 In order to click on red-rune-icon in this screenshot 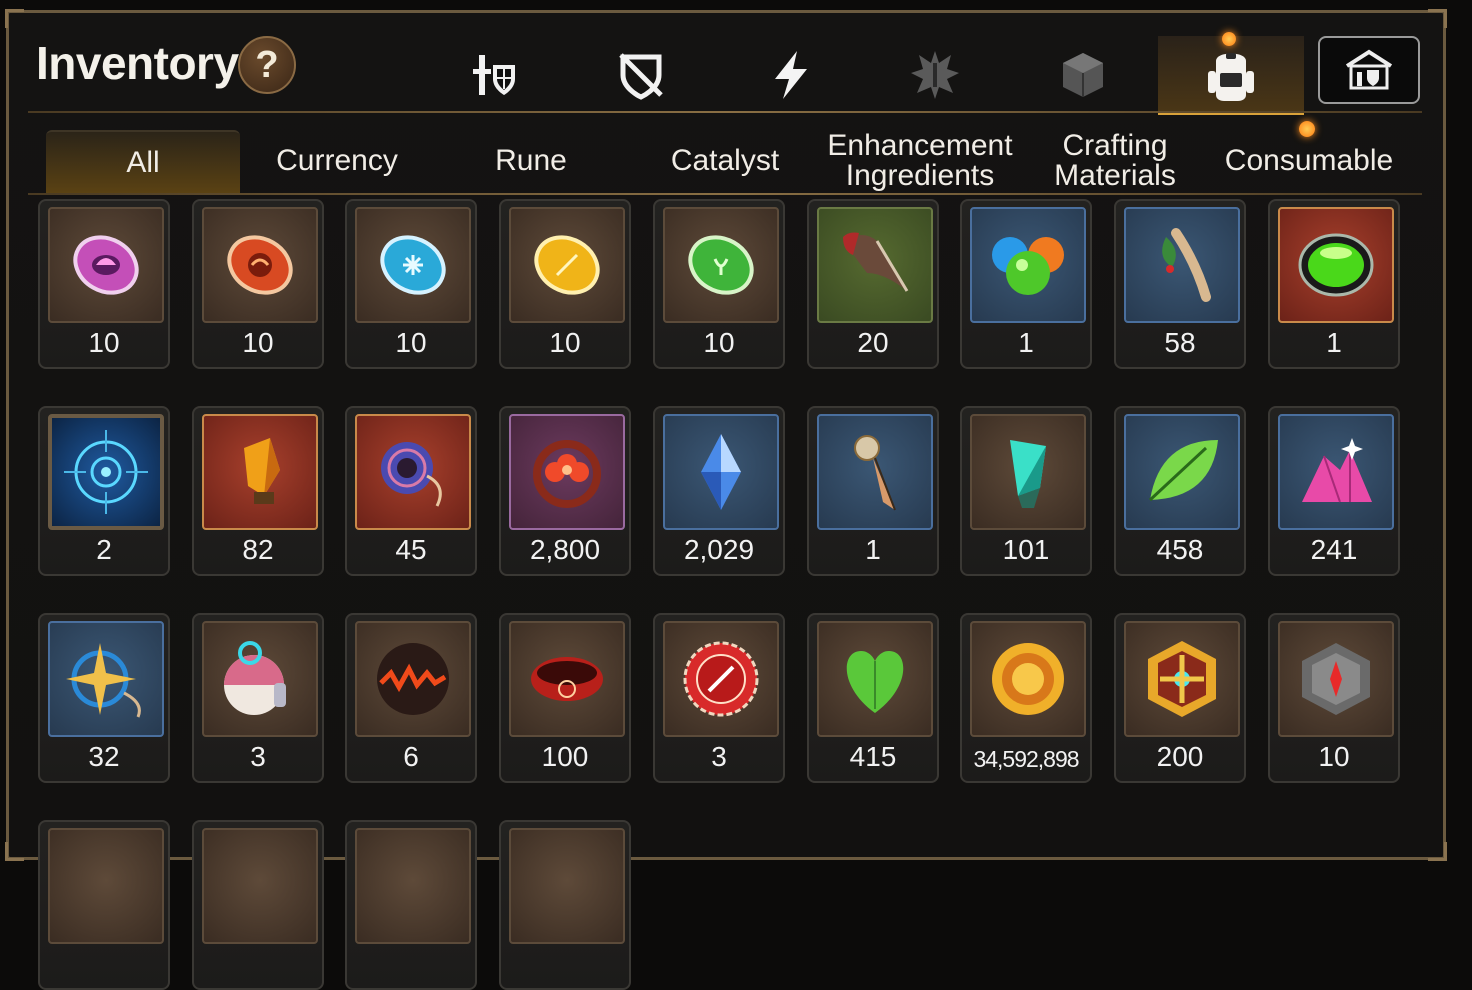, I will do `click(260, 265)`.